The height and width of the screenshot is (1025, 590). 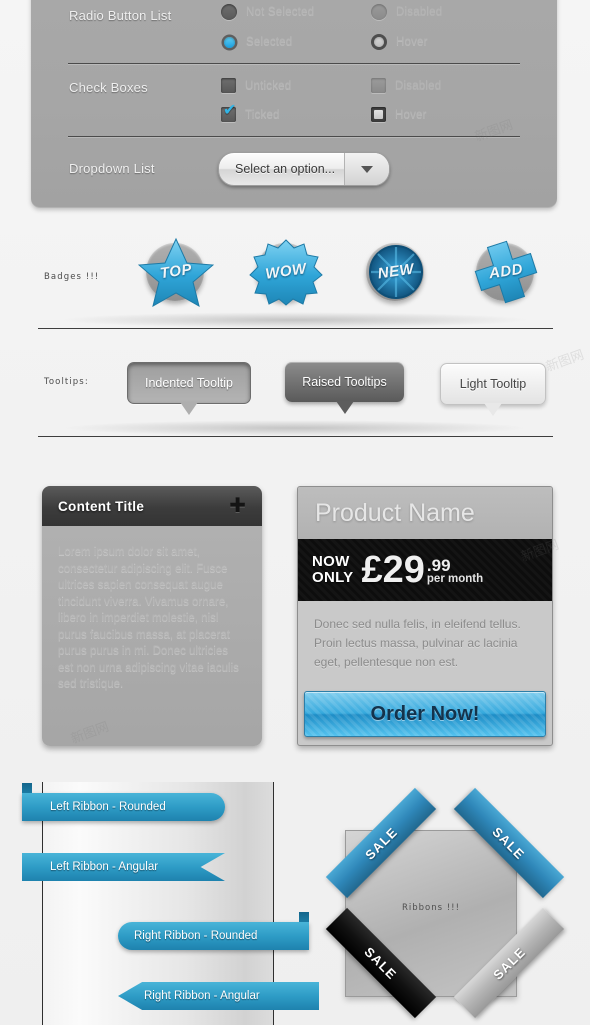 I want to click on checkbox-disabled-label: Disabled, so click(x=418, y=85).